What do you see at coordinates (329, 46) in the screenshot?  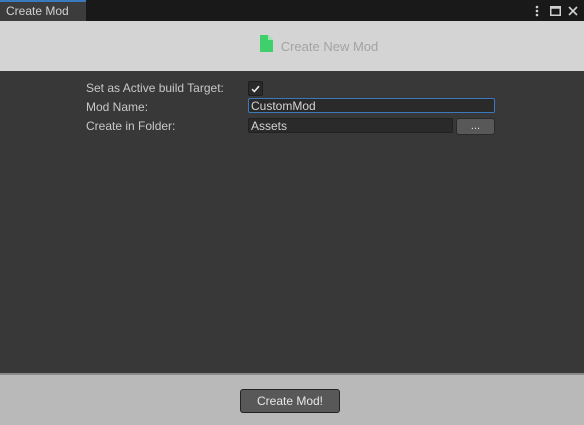 I see `page-title: Create New Mod` at bounding box center [329, 46].